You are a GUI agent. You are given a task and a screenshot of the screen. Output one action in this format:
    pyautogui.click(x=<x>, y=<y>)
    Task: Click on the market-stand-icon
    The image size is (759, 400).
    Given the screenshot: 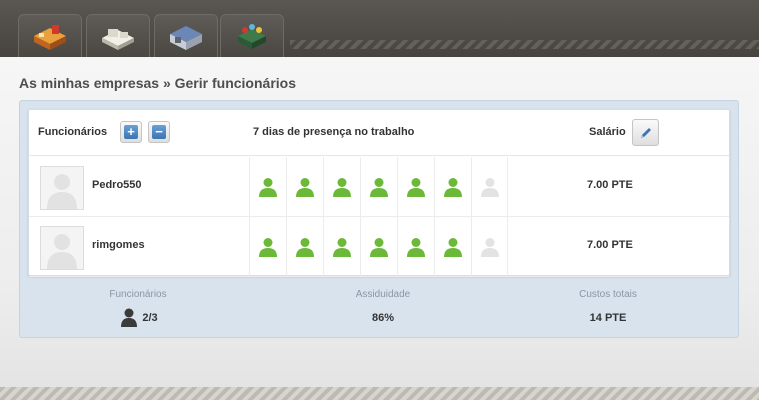 What is the action you would take?
    pyautogui.click(x=252, y=36)
    